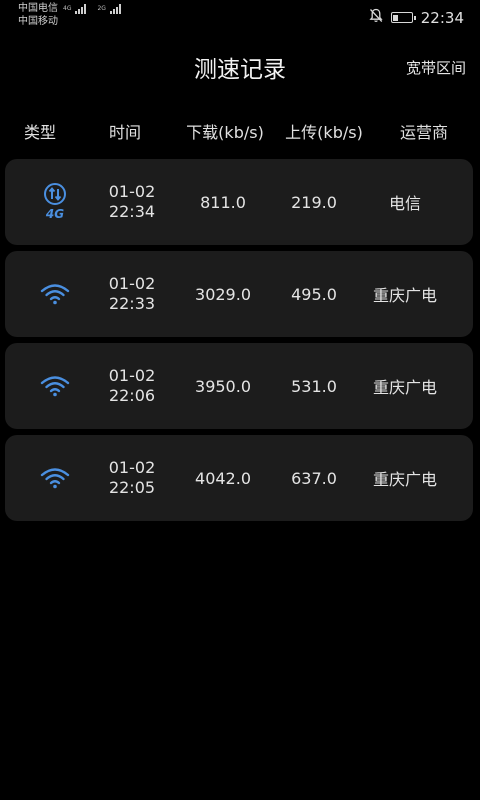 The width and height of the screenshot is (480, 800). What do you see at coordinates (223, 202) in the screenshot?
I see `record-download: 811.0` at bounding box center [223, 202].